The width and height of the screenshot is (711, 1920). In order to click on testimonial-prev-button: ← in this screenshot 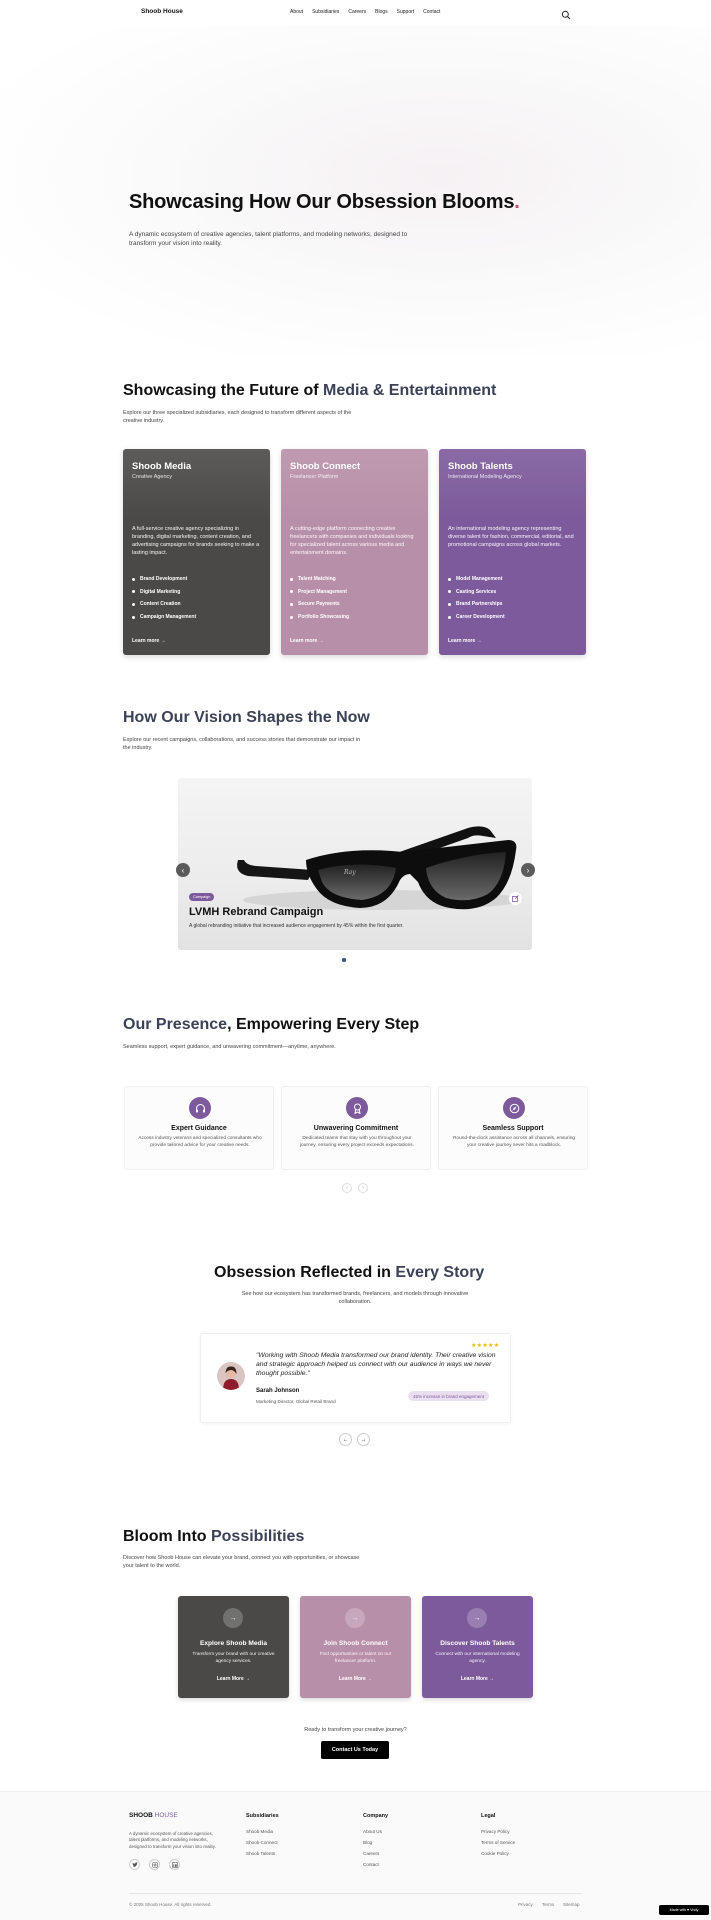, I will do `click(345, 1439)`.